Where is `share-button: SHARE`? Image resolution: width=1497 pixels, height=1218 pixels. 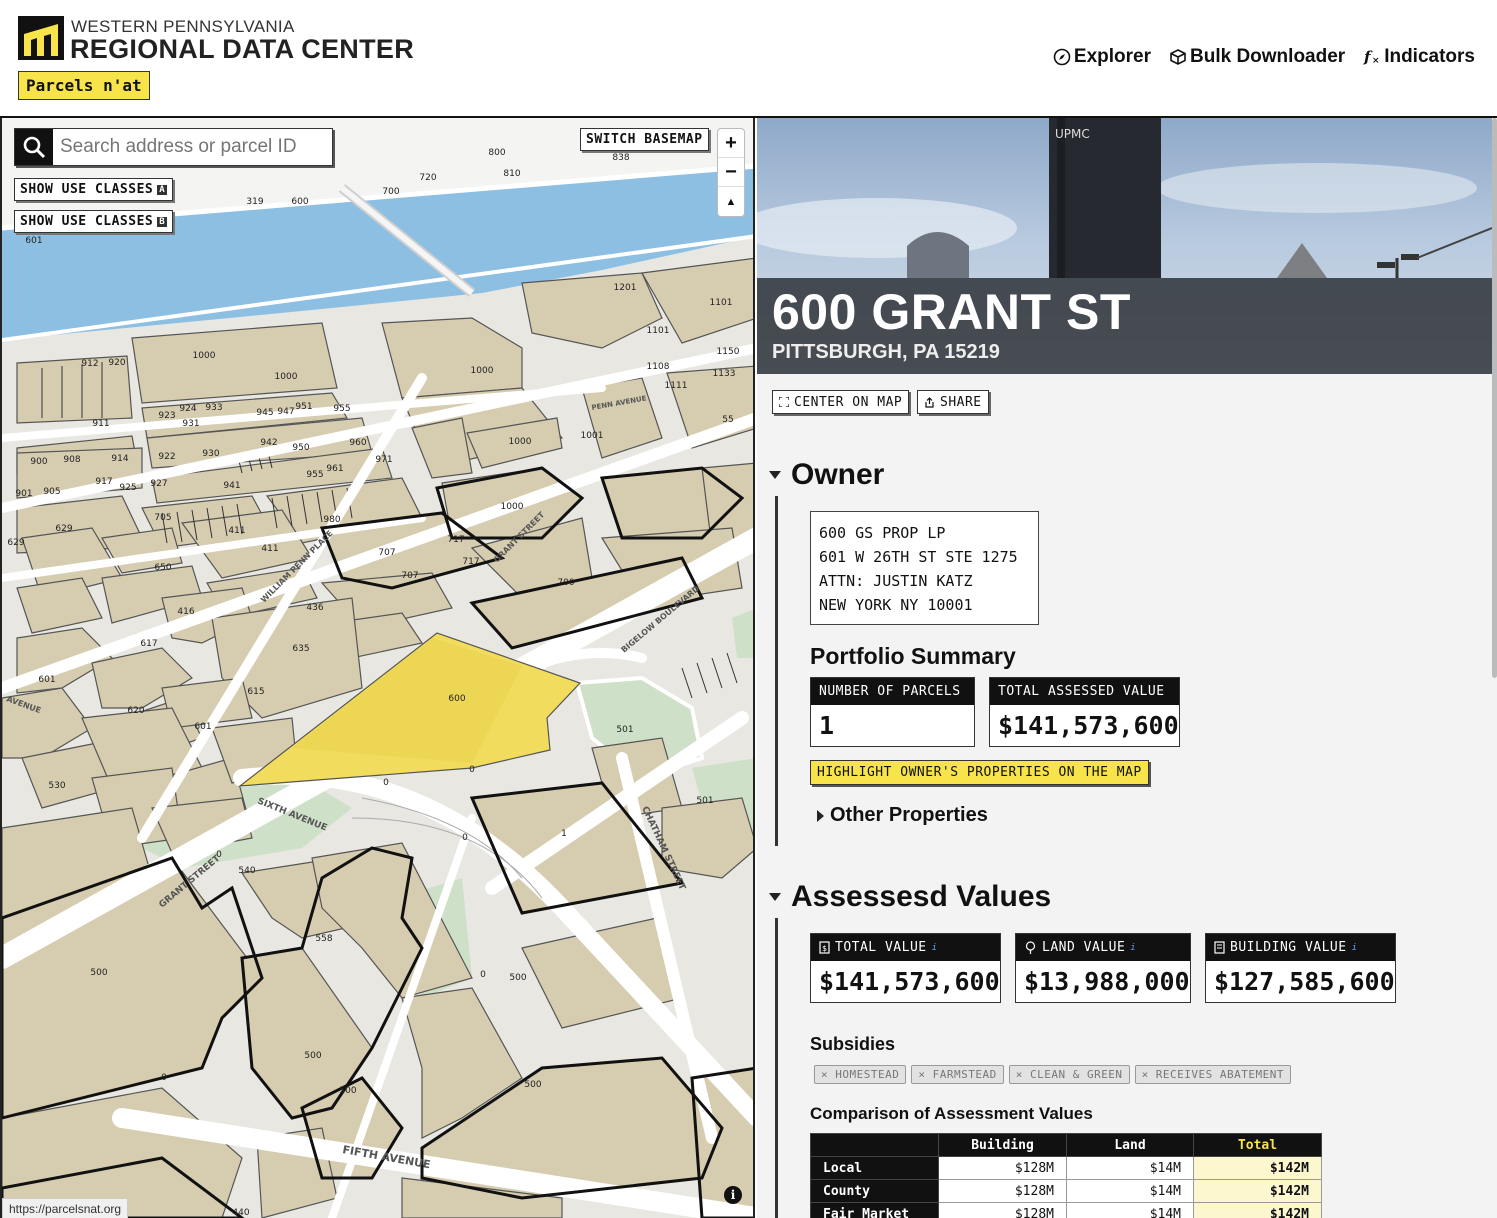 share-button: SHARE is located at coordinates (953, 402).